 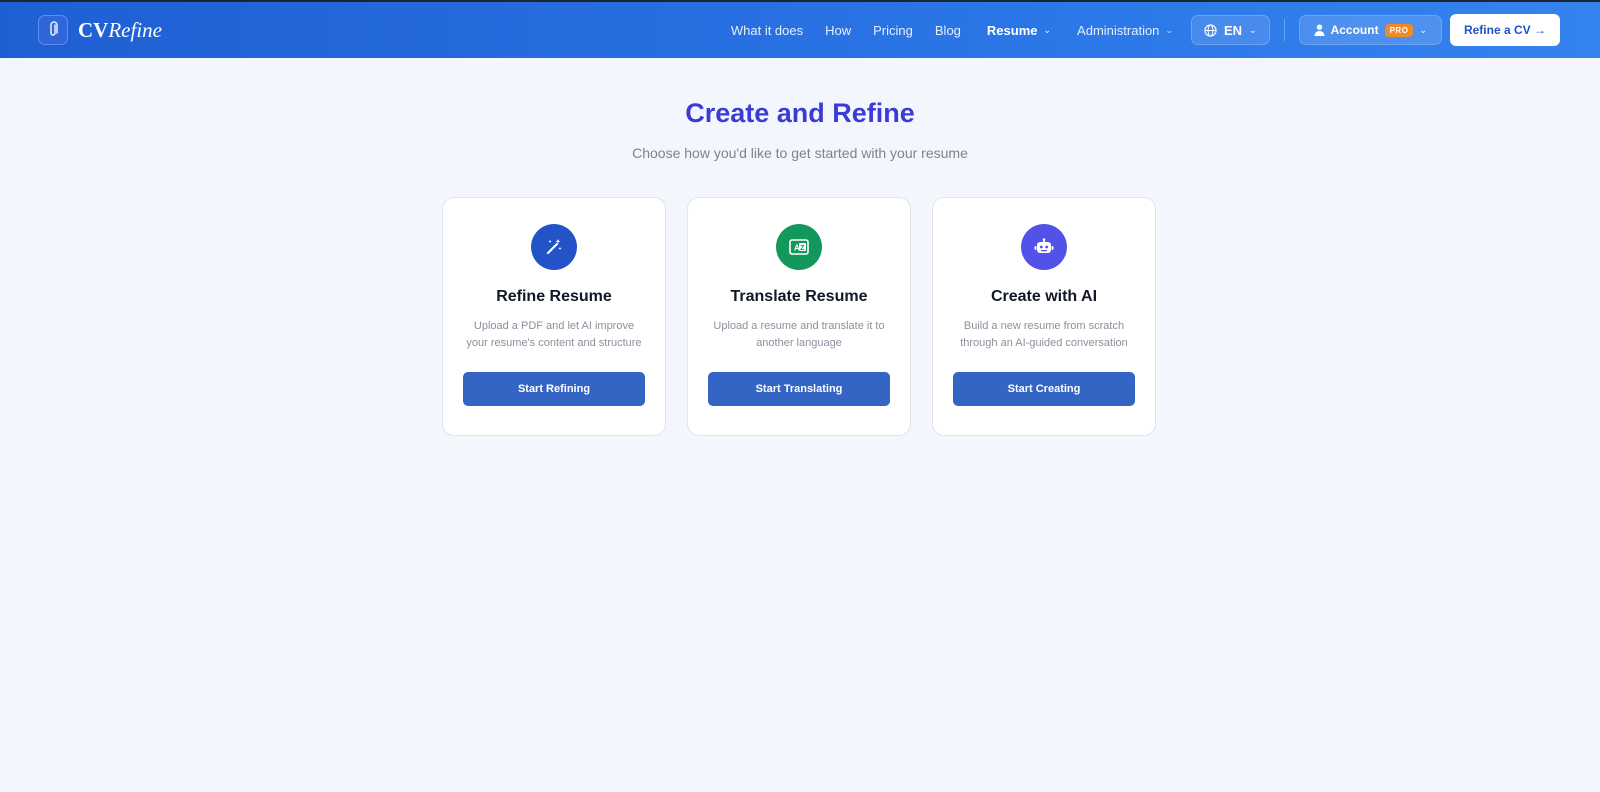 I want to click on robot-icon, so click(x=1044, y=247).